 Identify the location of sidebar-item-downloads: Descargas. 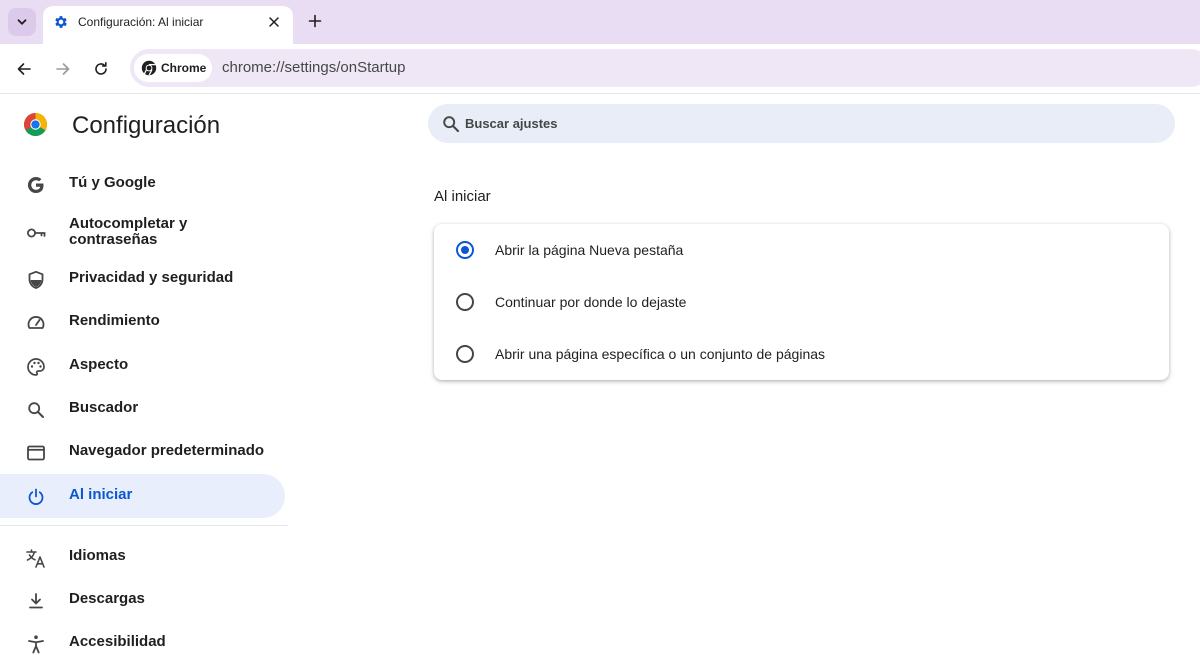
(142, 600).